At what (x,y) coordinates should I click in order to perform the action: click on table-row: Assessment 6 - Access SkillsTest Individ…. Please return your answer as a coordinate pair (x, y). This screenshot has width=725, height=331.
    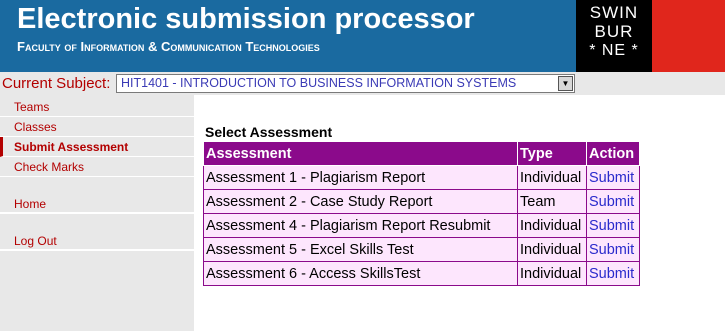
    Looking at the image, I should click on (421, 273).